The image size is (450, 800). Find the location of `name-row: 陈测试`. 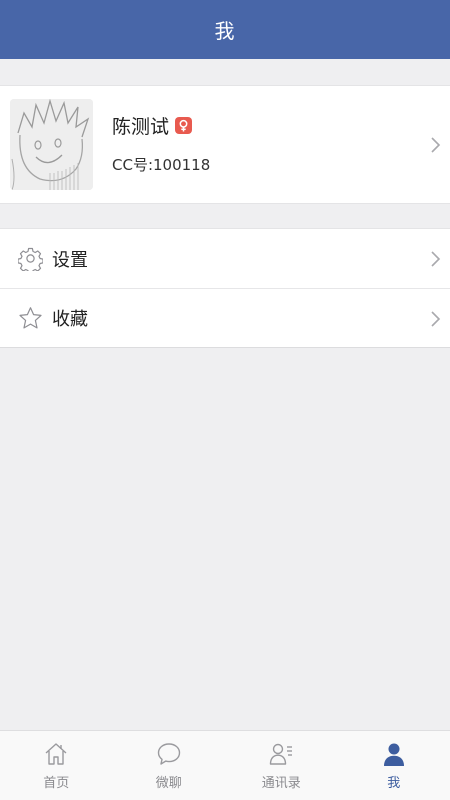

name-row: 陈测试 is located at coordinates (161, 125).